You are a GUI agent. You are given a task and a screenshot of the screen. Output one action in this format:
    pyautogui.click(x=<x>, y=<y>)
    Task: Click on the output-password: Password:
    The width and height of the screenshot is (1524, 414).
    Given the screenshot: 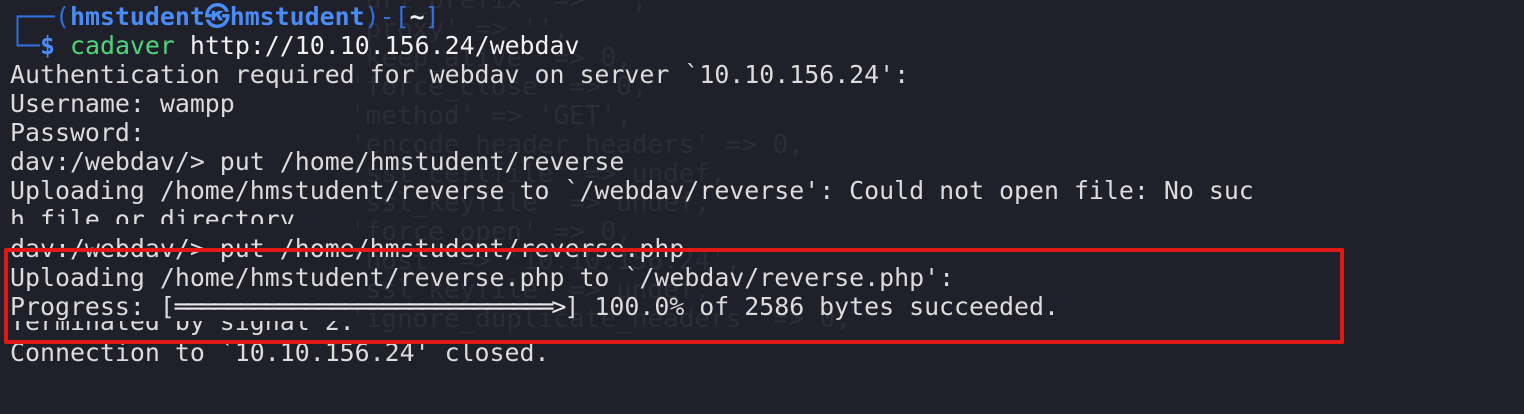 What is the action you would take?
    pyautogui.click(x=77, y=132)
    